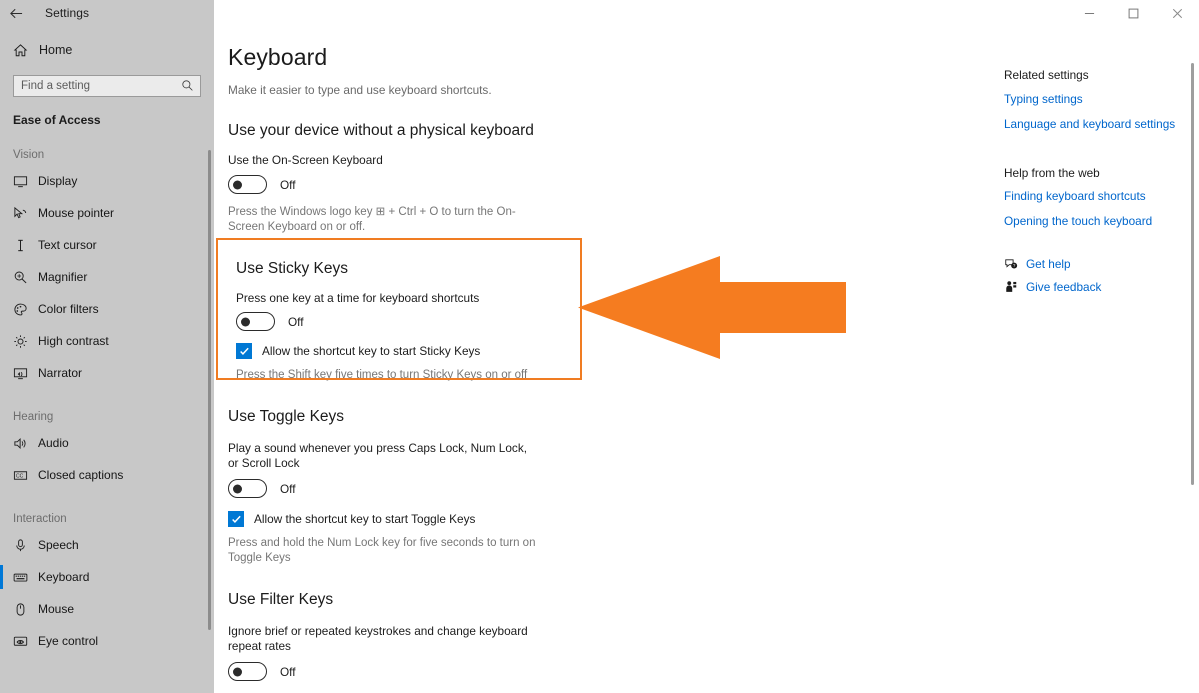  Describe the element at coordinates (247, 488) in the screenshot. I see `toggle-keys-toggle` at that location.